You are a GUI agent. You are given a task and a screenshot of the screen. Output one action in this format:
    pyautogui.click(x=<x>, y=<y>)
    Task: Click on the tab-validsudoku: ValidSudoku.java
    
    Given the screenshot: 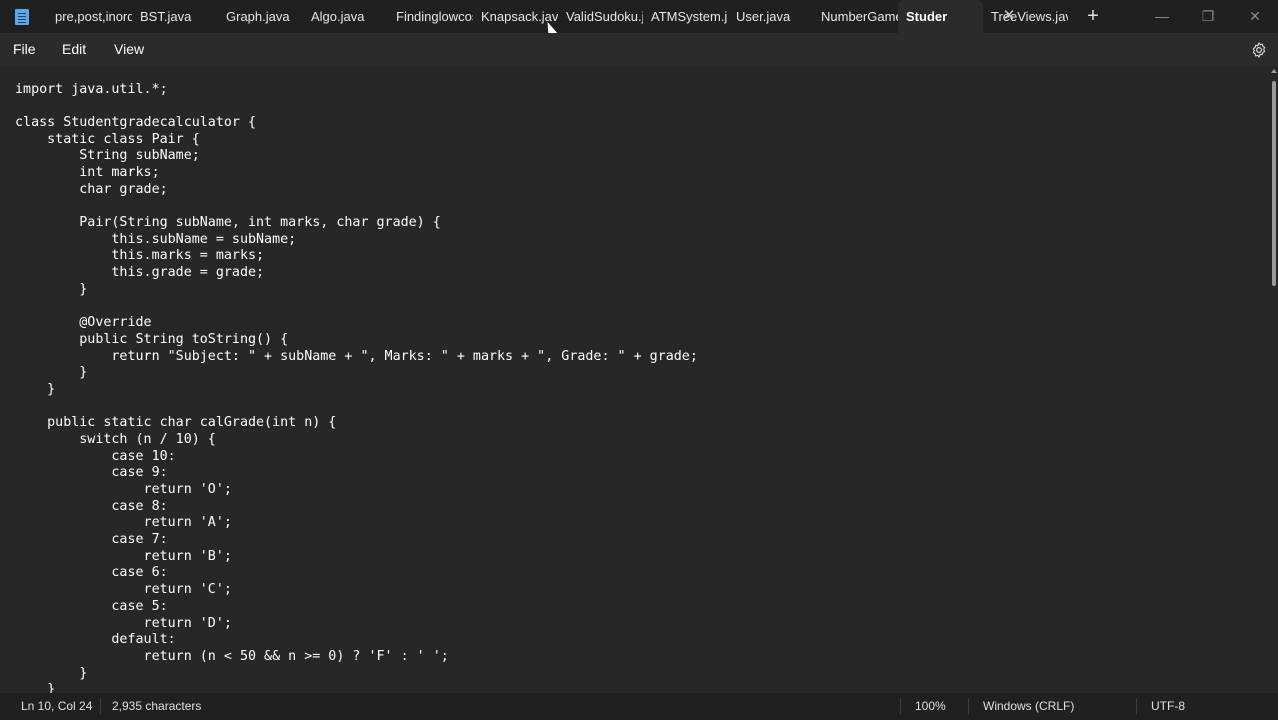 What is the action you would take?
    pyautogui.click(x=600, y=16)
    